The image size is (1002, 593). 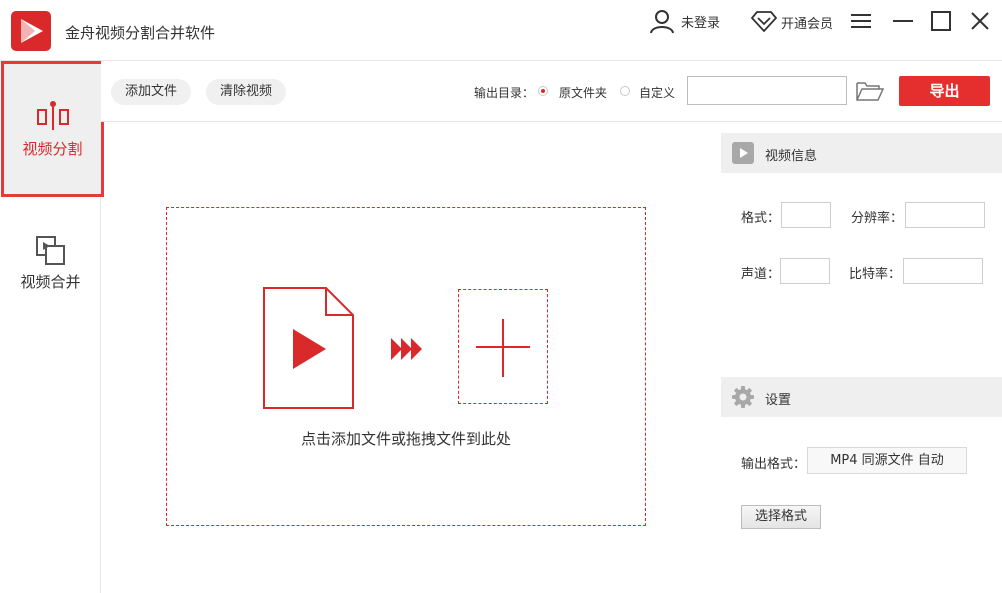 I want to click on login-link: 未登录, so click(x=700, y=21).